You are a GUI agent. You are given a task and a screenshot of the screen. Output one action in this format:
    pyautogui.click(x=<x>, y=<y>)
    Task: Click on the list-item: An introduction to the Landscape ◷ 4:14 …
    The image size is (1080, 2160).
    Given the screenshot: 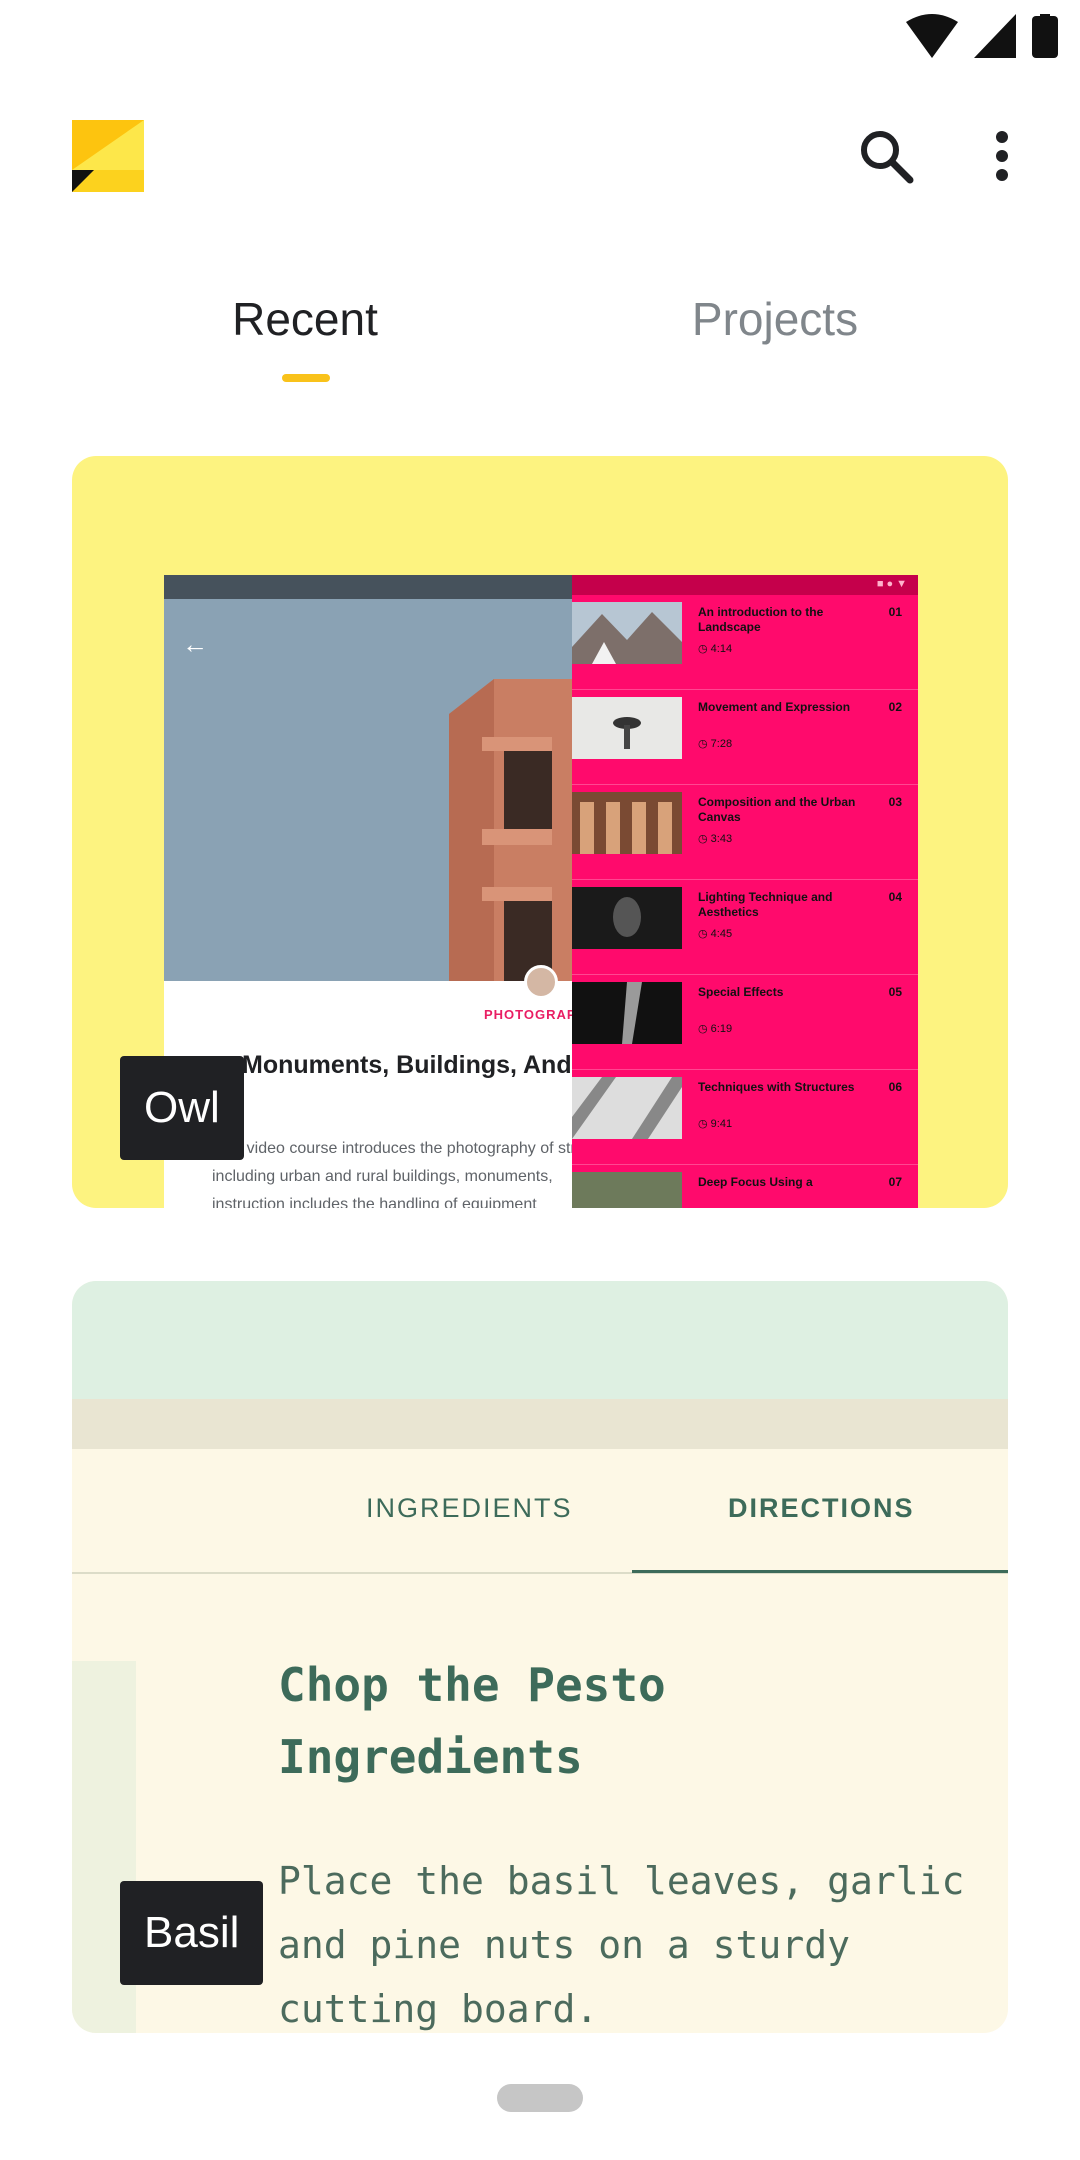 What is the action you would take?
    pyautogui.click(x=745, y=642)
    